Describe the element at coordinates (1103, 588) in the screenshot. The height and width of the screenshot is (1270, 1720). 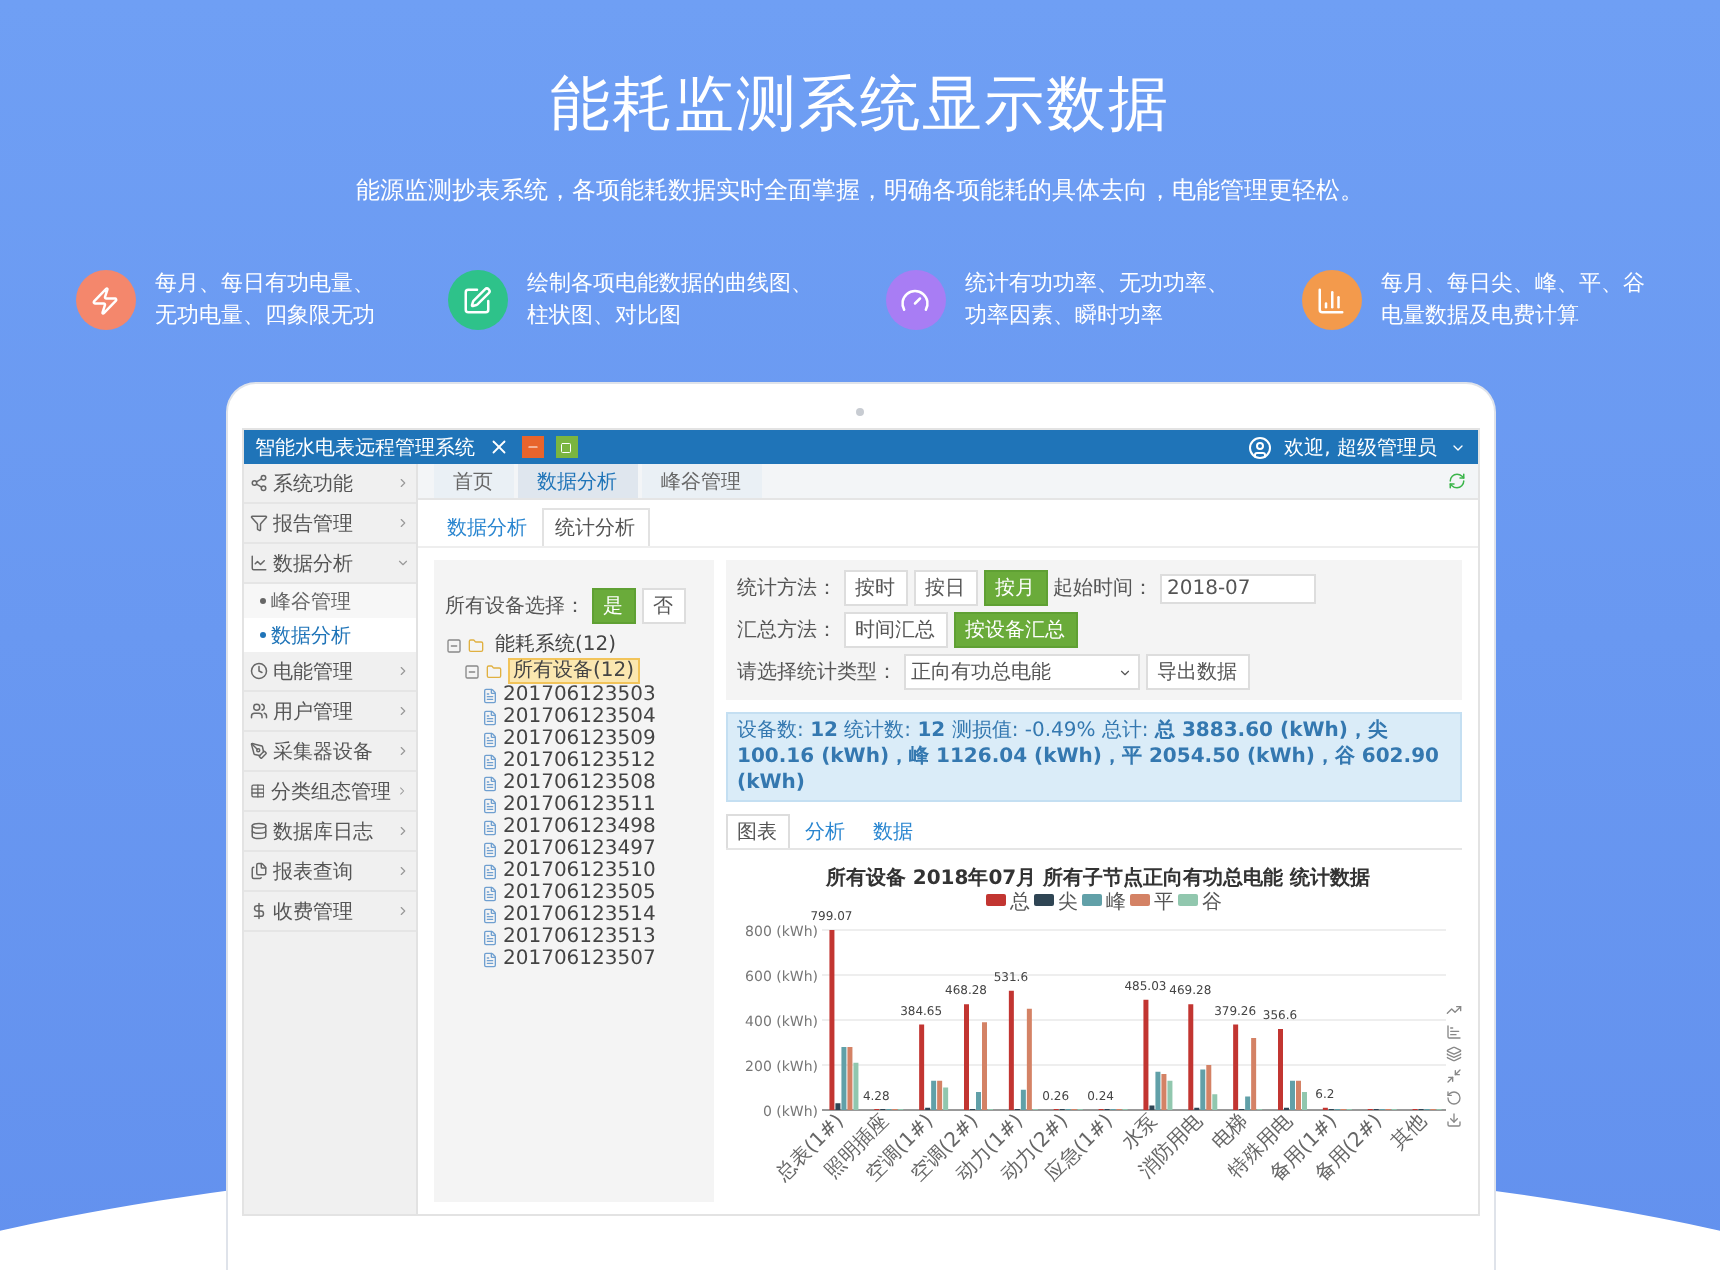
I see `field-label: 起始时间：` at that location.